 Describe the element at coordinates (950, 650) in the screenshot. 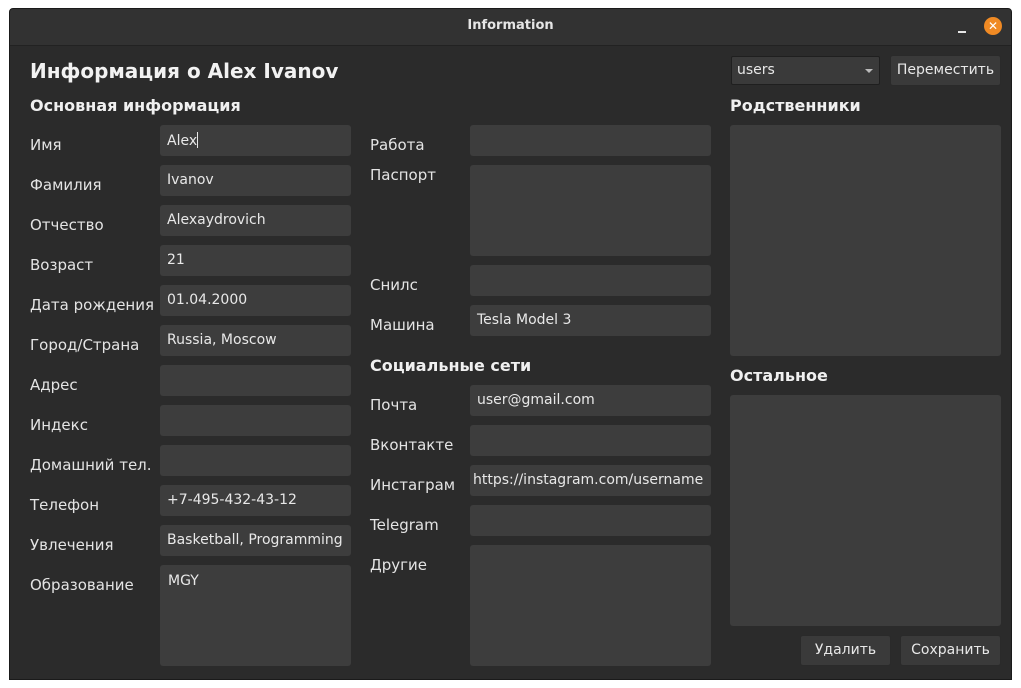

I see `save-button: Сохранить` at that location.